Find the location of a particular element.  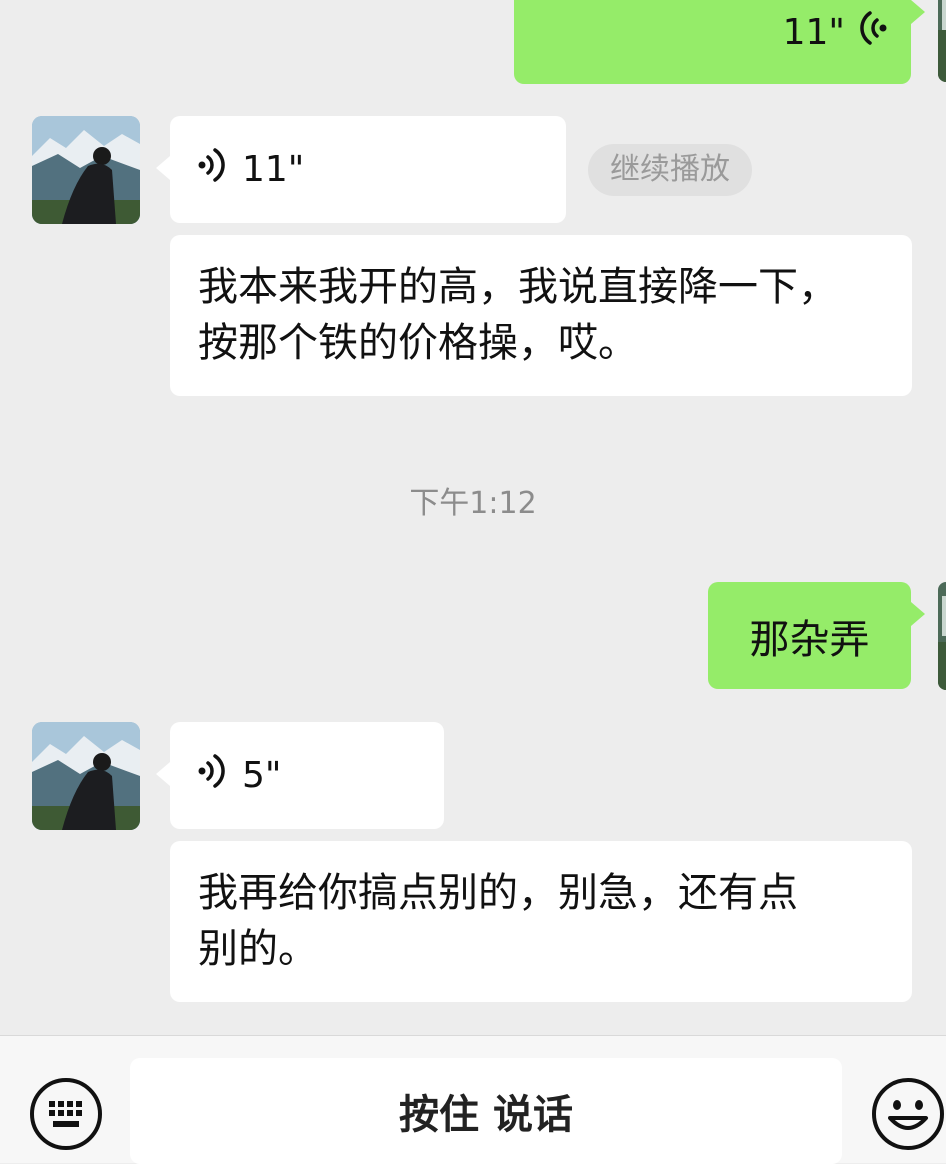

transcript-line: 我本来我开的高，我说直接降一下， is located at coordinates (518, 287).